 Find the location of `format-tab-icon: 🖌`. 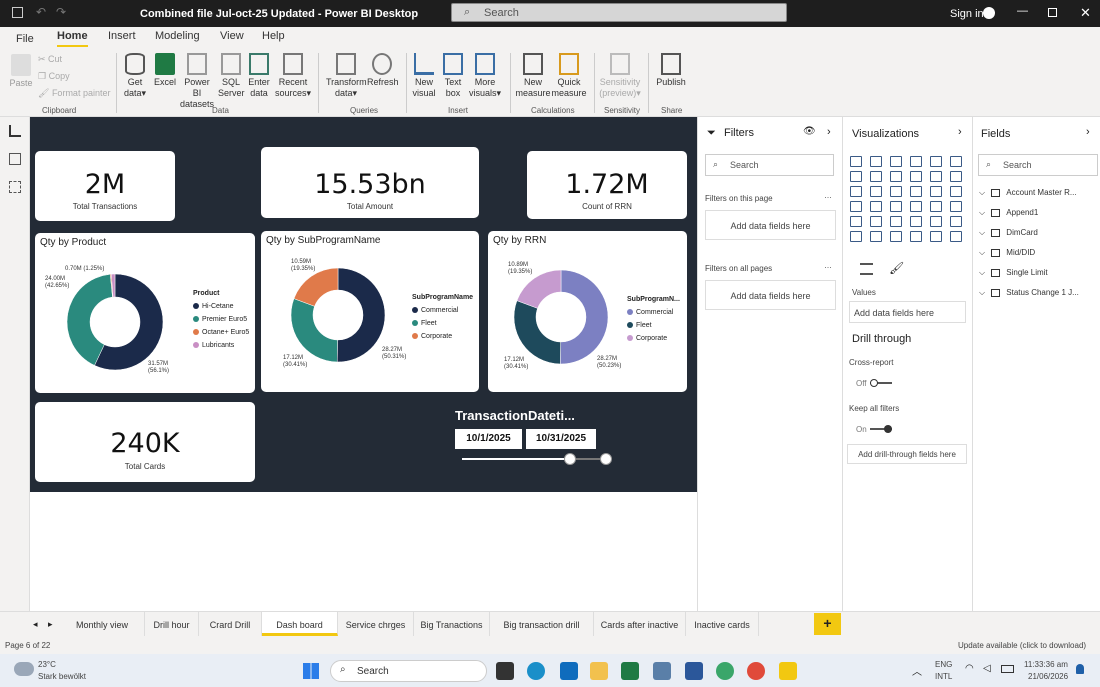

format-tab-icon: 🖌 is located at coordinates (896, 268).